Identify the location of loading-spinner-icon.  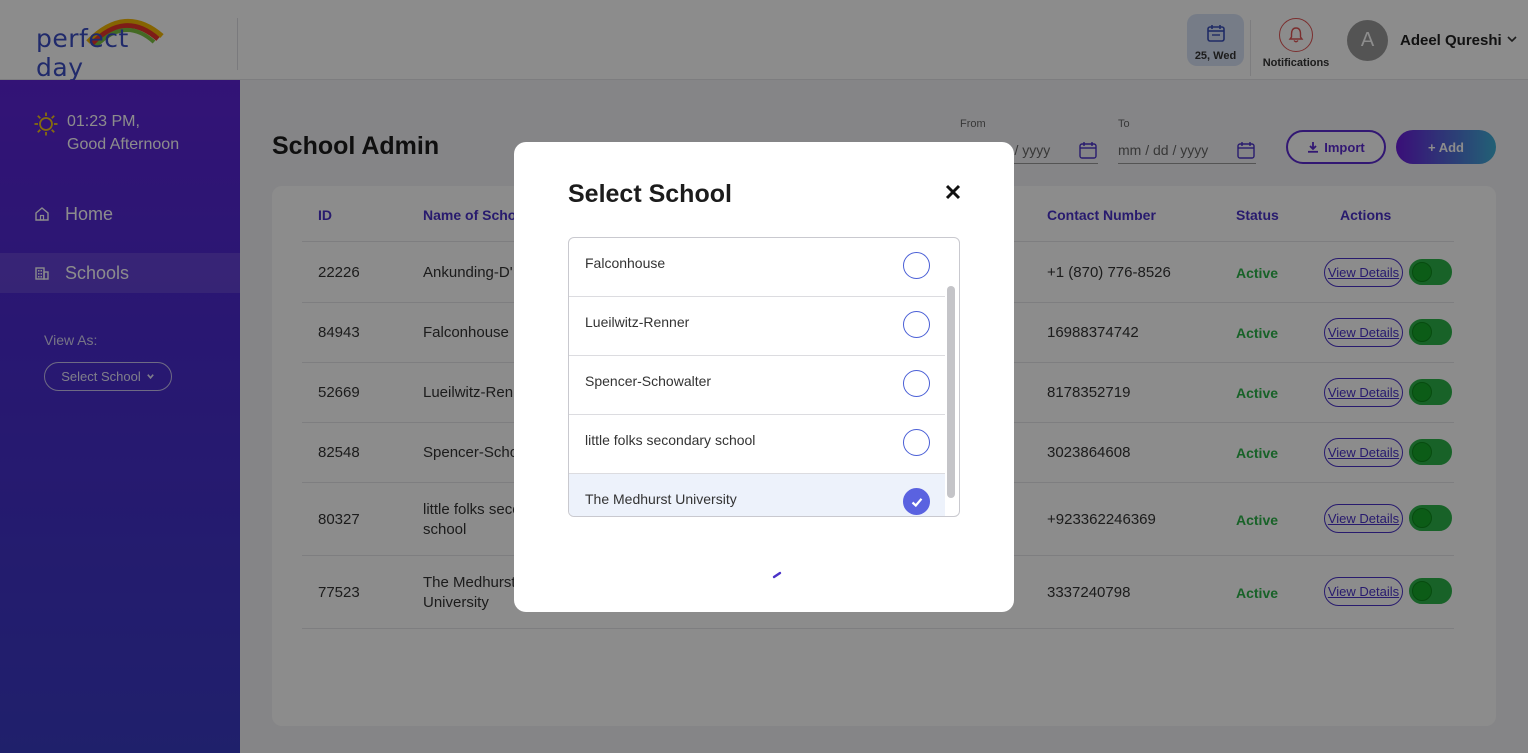
(777, 575).